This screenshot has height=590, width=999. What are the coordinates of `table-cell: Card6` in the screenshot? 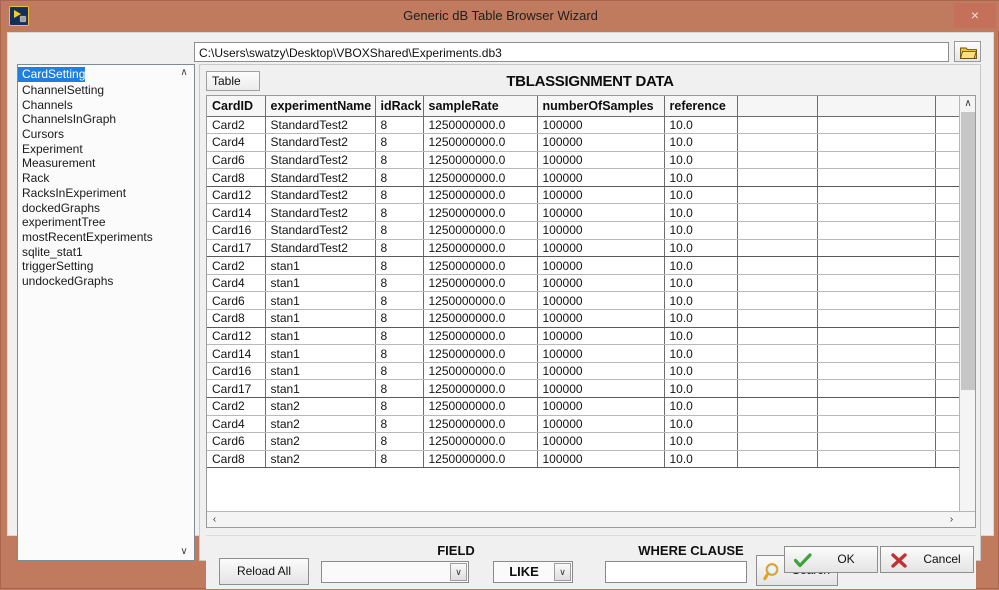 It's located at (236, 160).